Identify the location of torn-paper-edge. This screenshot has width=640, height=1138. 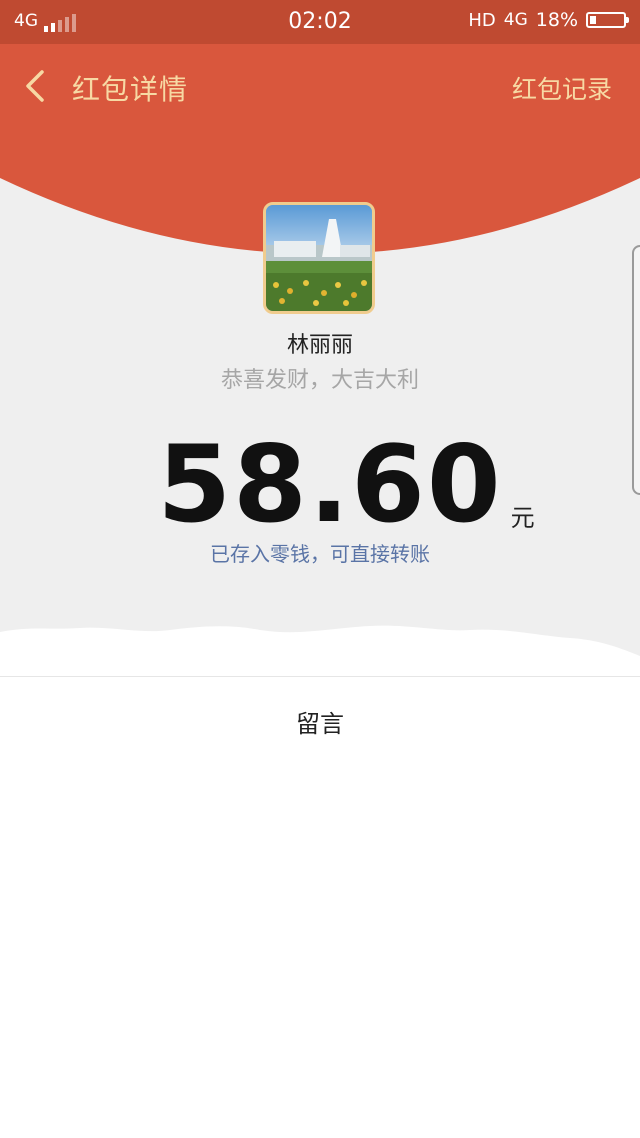
(320, 651).